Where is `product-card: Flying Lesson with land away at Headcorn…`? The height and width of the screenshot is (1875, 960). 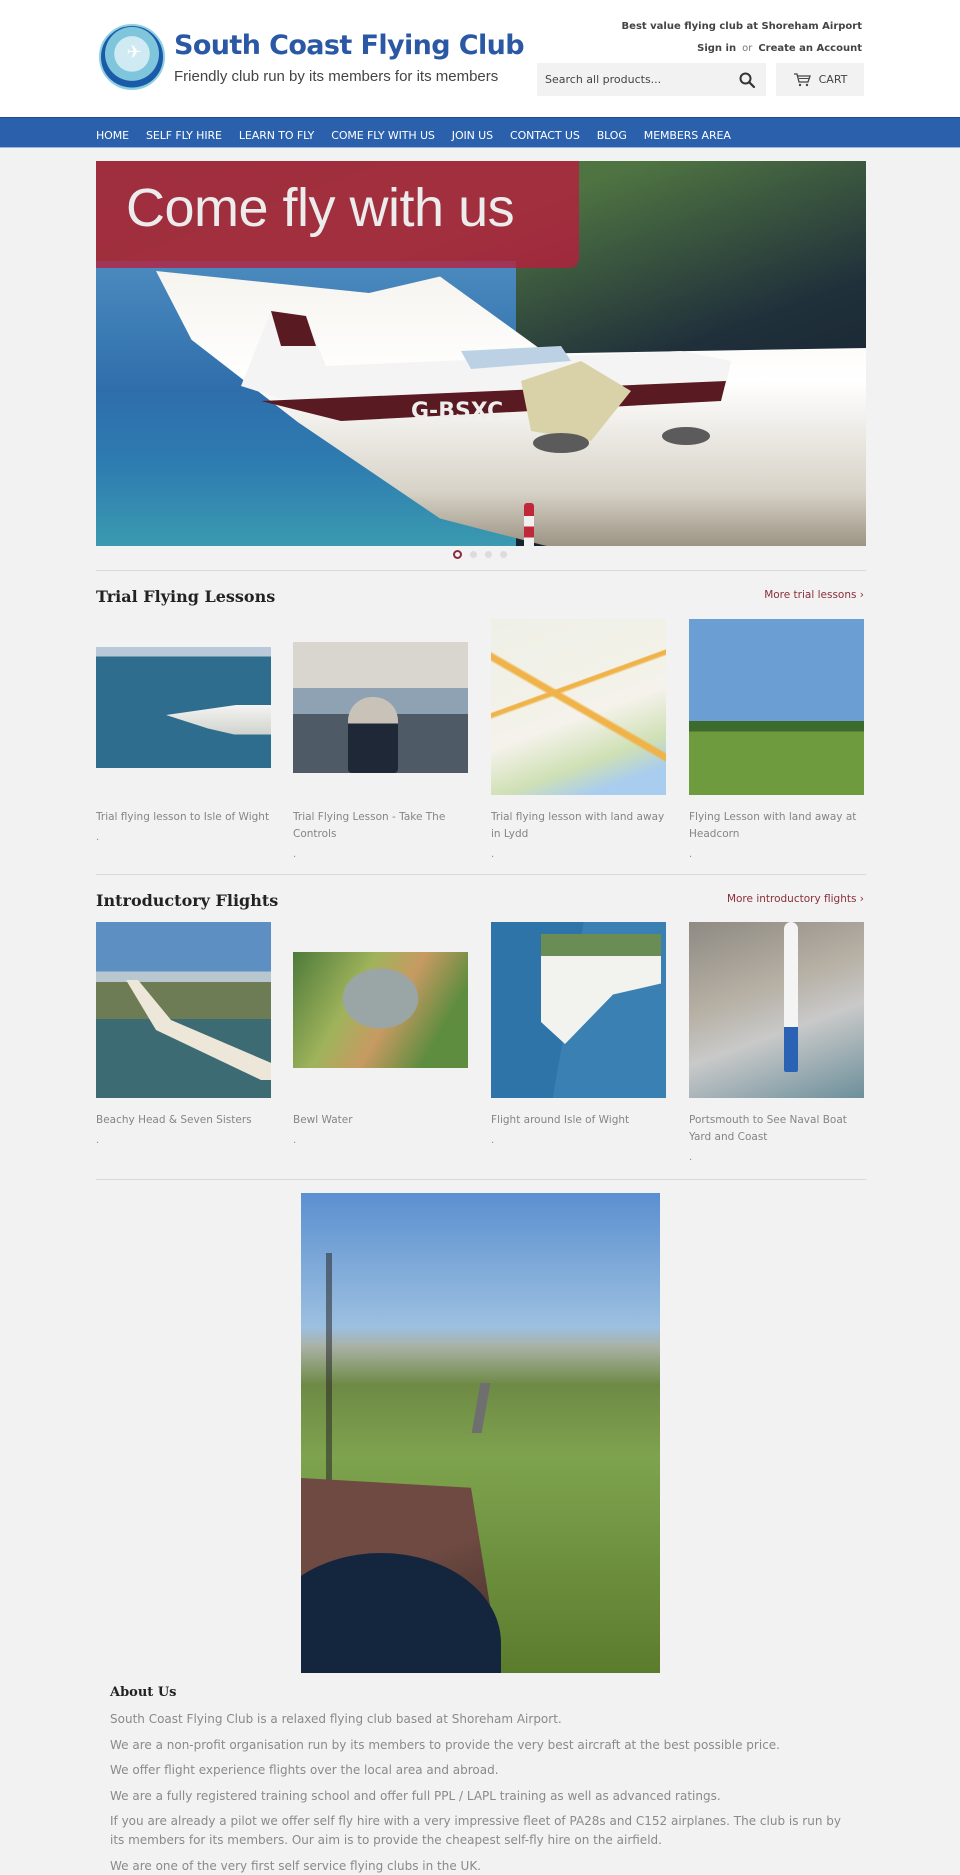
product-card: Flying Lesson with land away at Headcorn… is located at coordinates (776, 740).